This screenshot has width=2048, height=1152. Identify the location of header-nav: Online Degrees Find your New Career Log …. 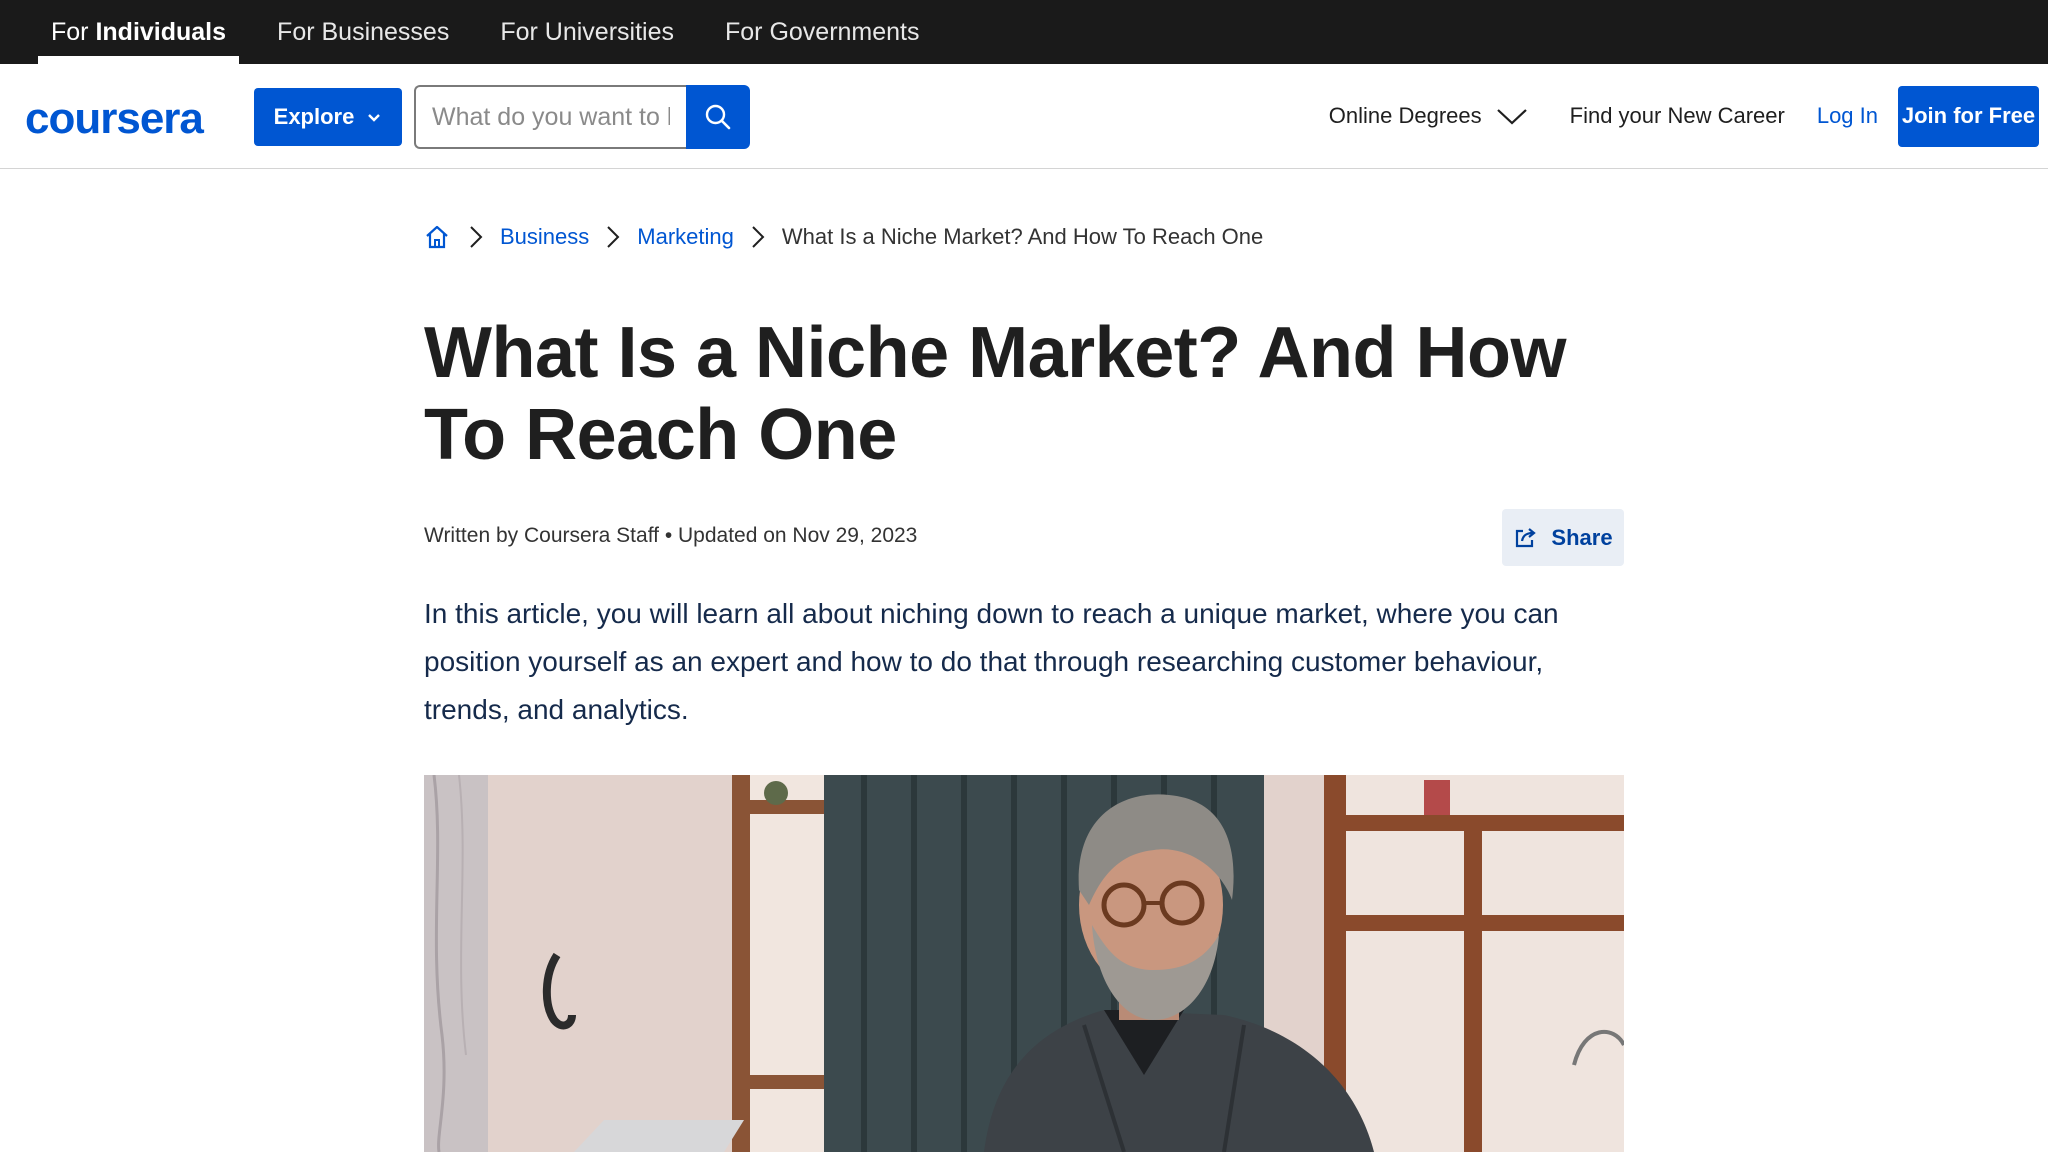
(1688, 116).